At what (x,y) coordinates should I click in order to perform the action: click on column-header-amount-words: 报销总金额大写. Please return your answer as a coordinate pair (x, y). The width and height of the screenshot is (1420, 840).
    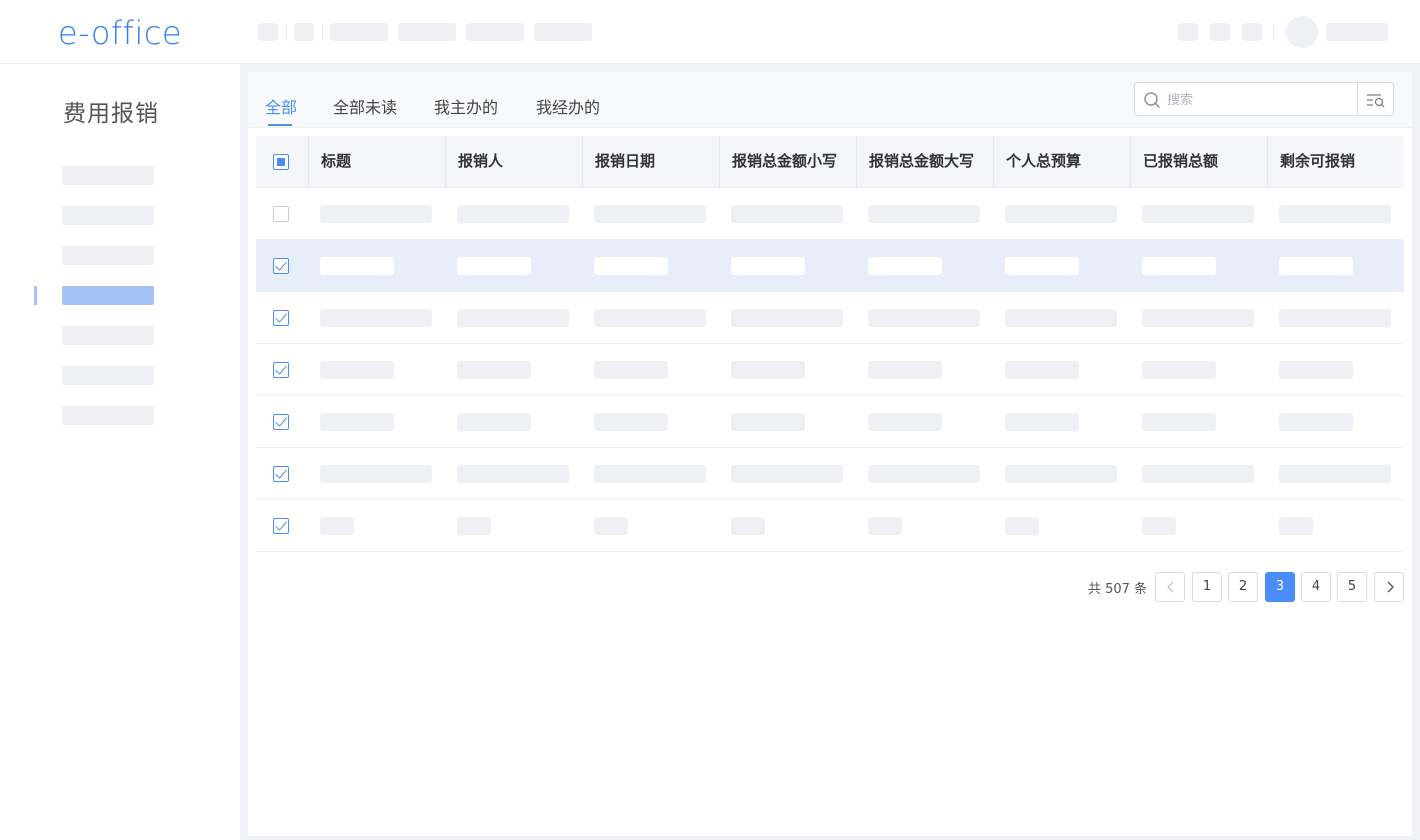
    Looking at the image, I should click on (924, 162).